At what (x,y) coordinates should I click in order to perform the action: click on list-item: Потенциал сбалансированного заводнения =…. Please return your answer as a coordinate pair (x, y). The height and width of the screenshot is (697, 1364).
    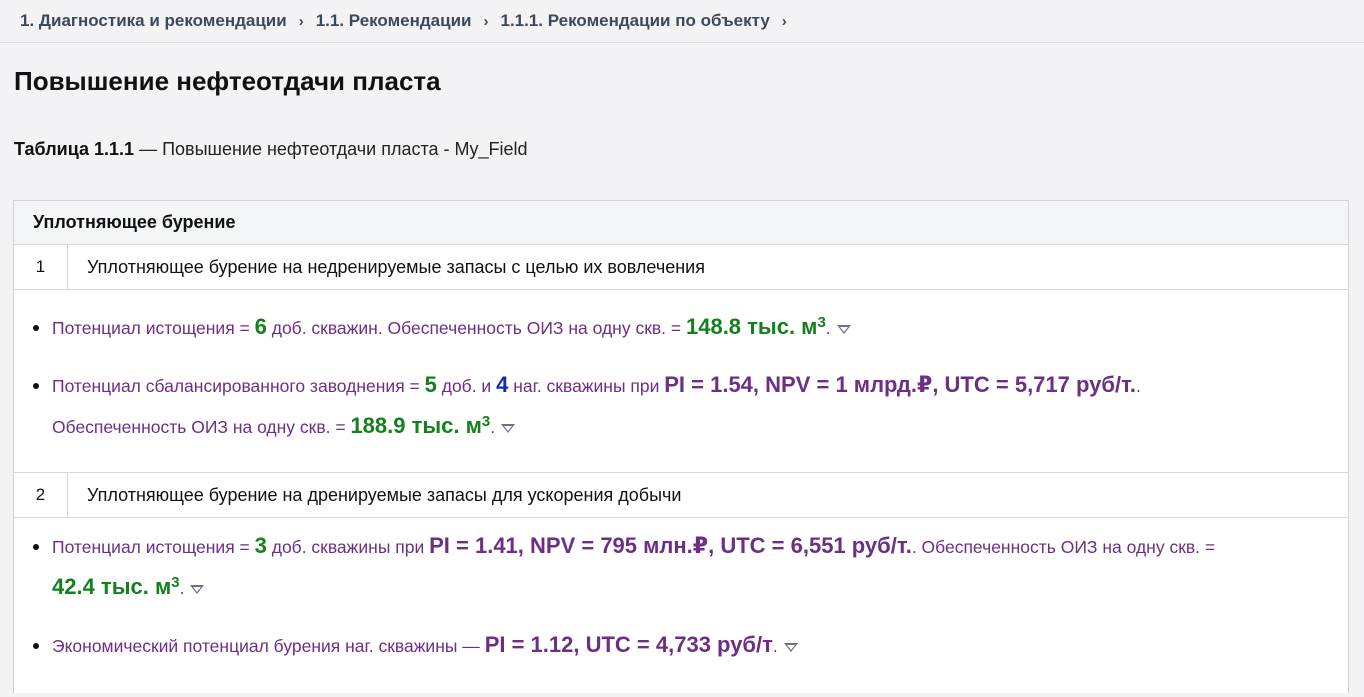
    Looking at the image, I should click on (690, 406).